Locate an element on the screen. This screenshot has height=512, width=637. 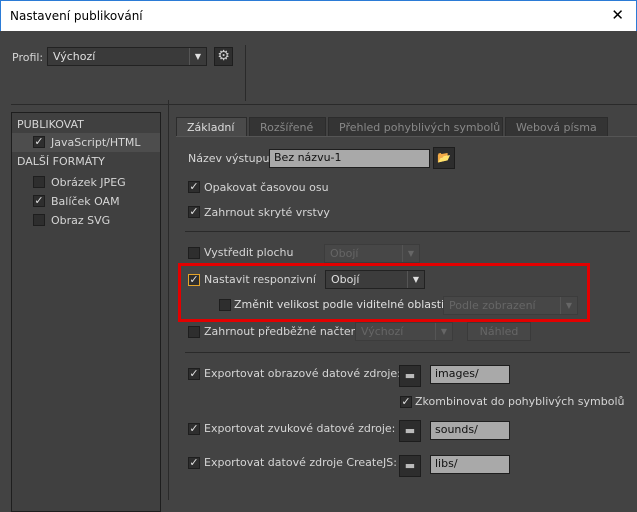
output-name-input: Bez názvu-1 is located at coordinates (349, 158).